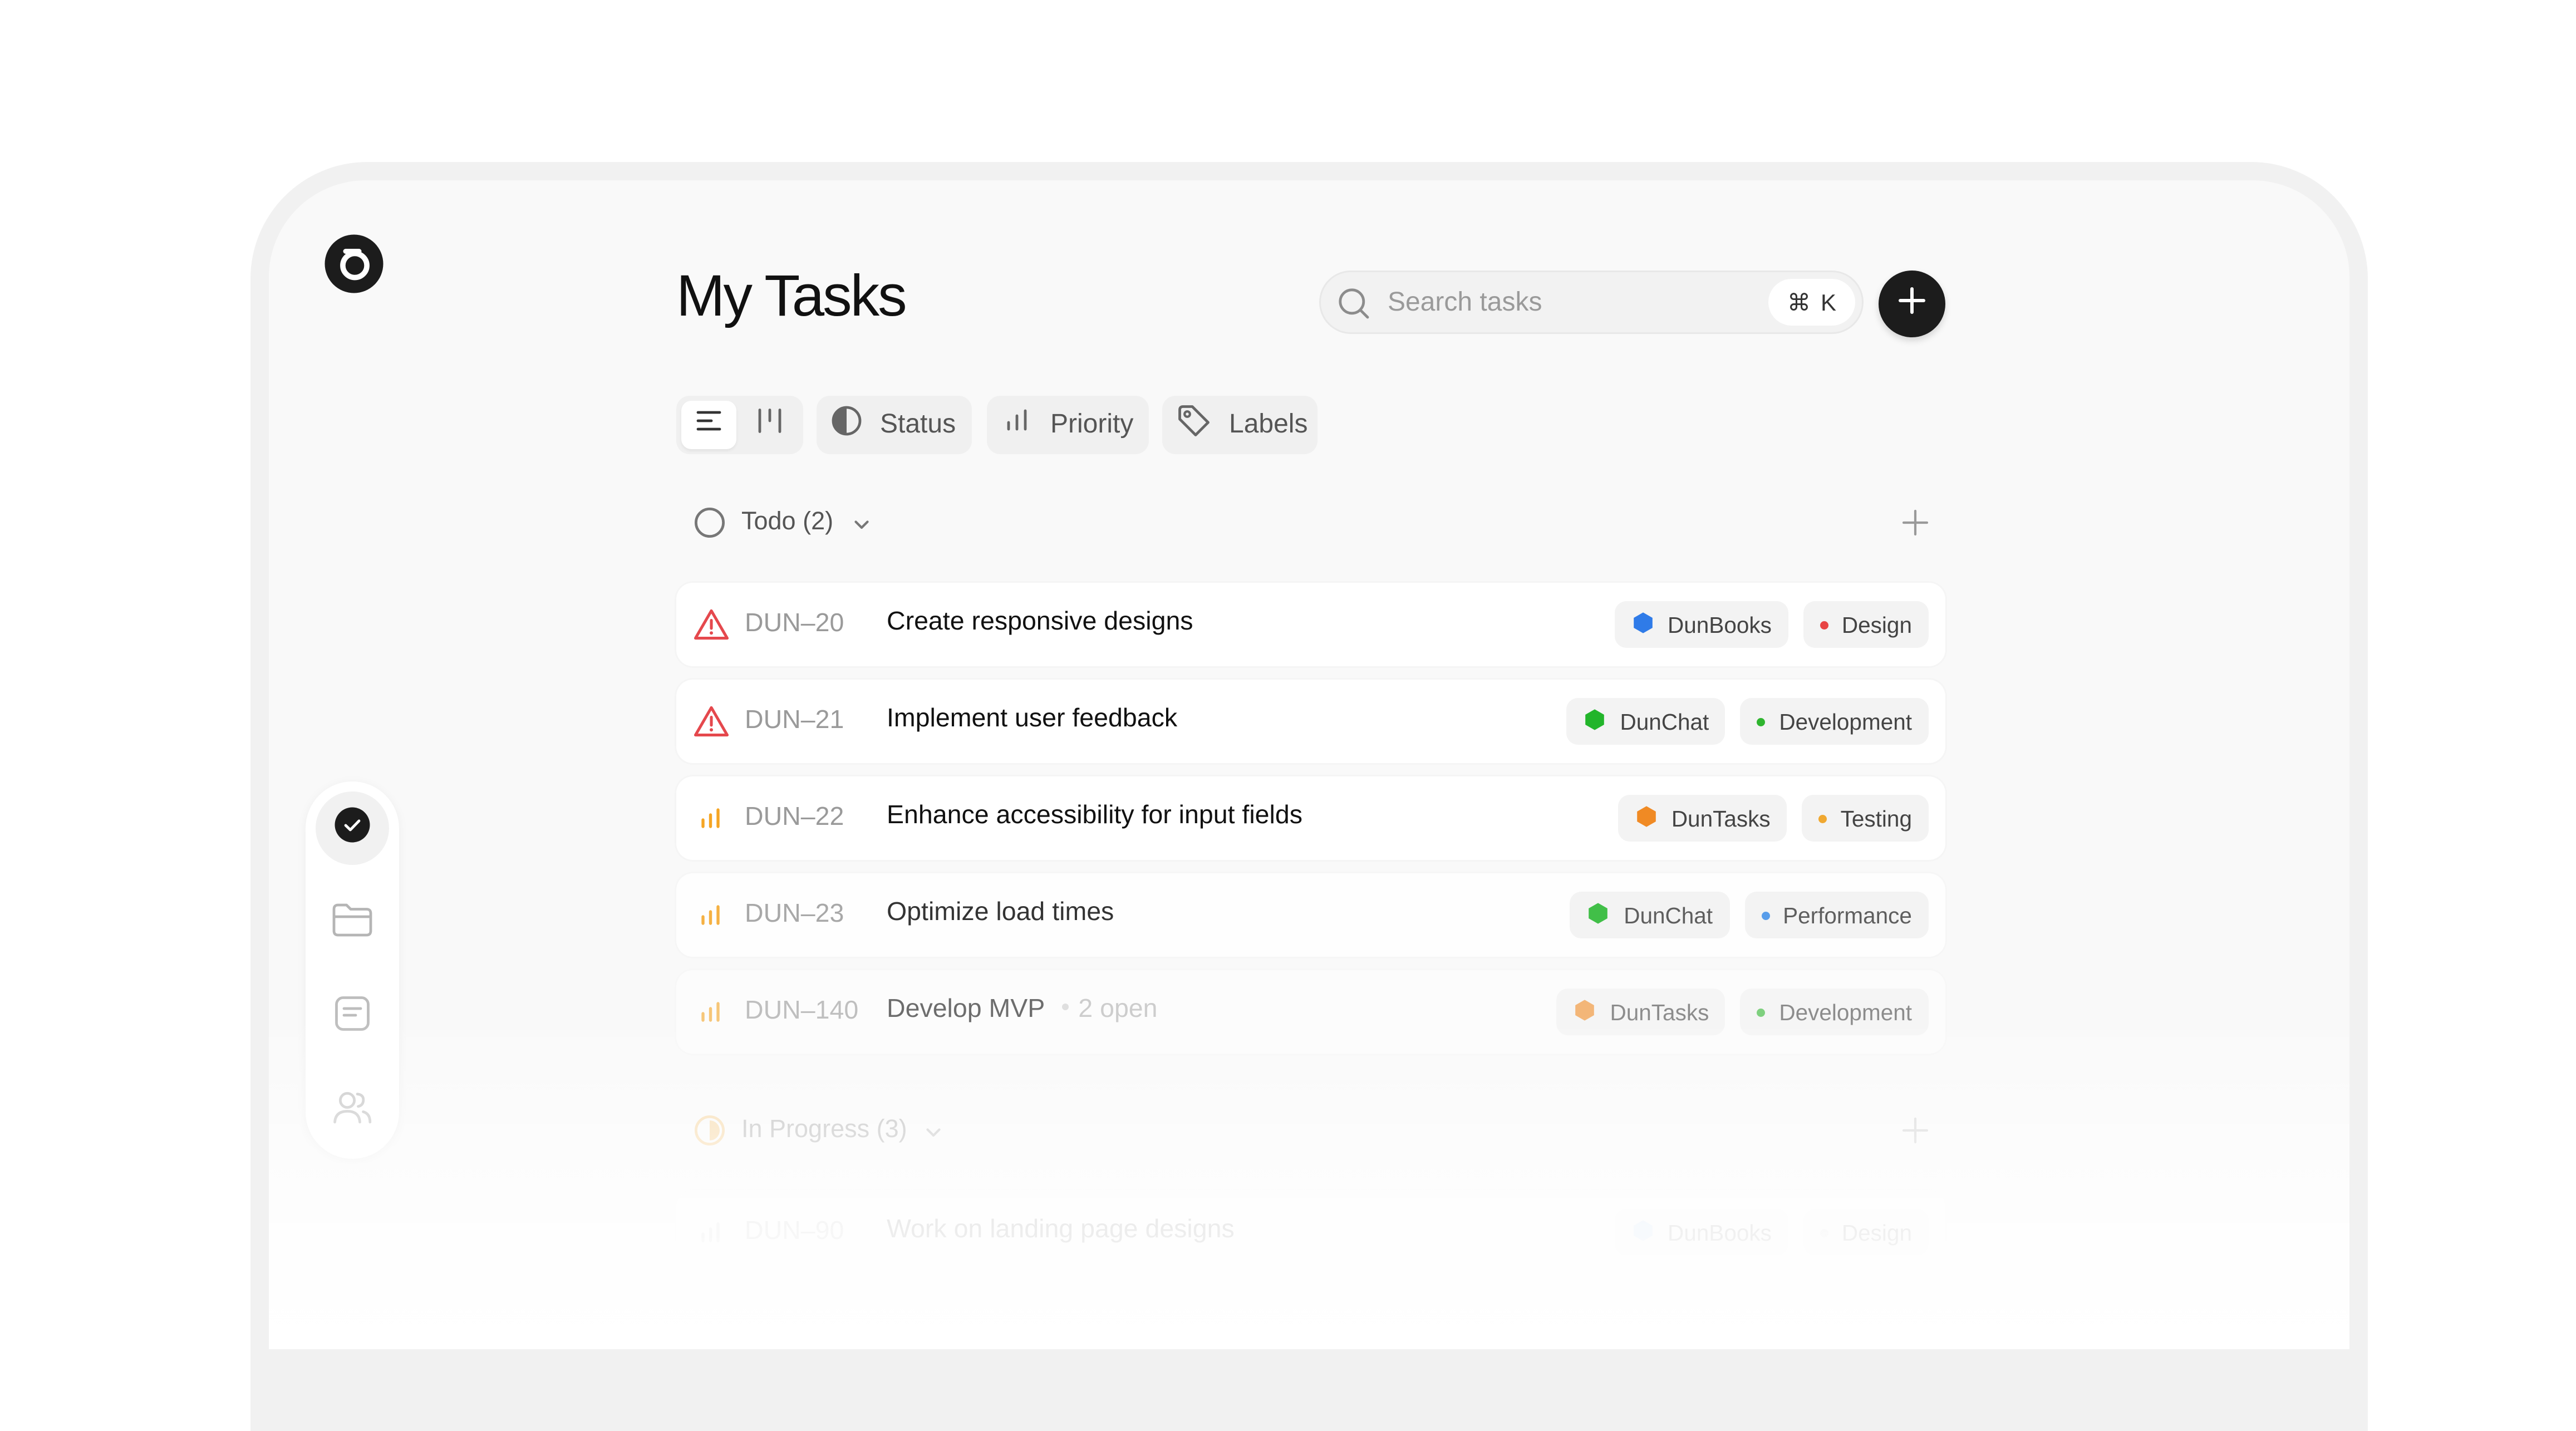  I want to click on labels-filter-button: Labels, so click(1240, 425).